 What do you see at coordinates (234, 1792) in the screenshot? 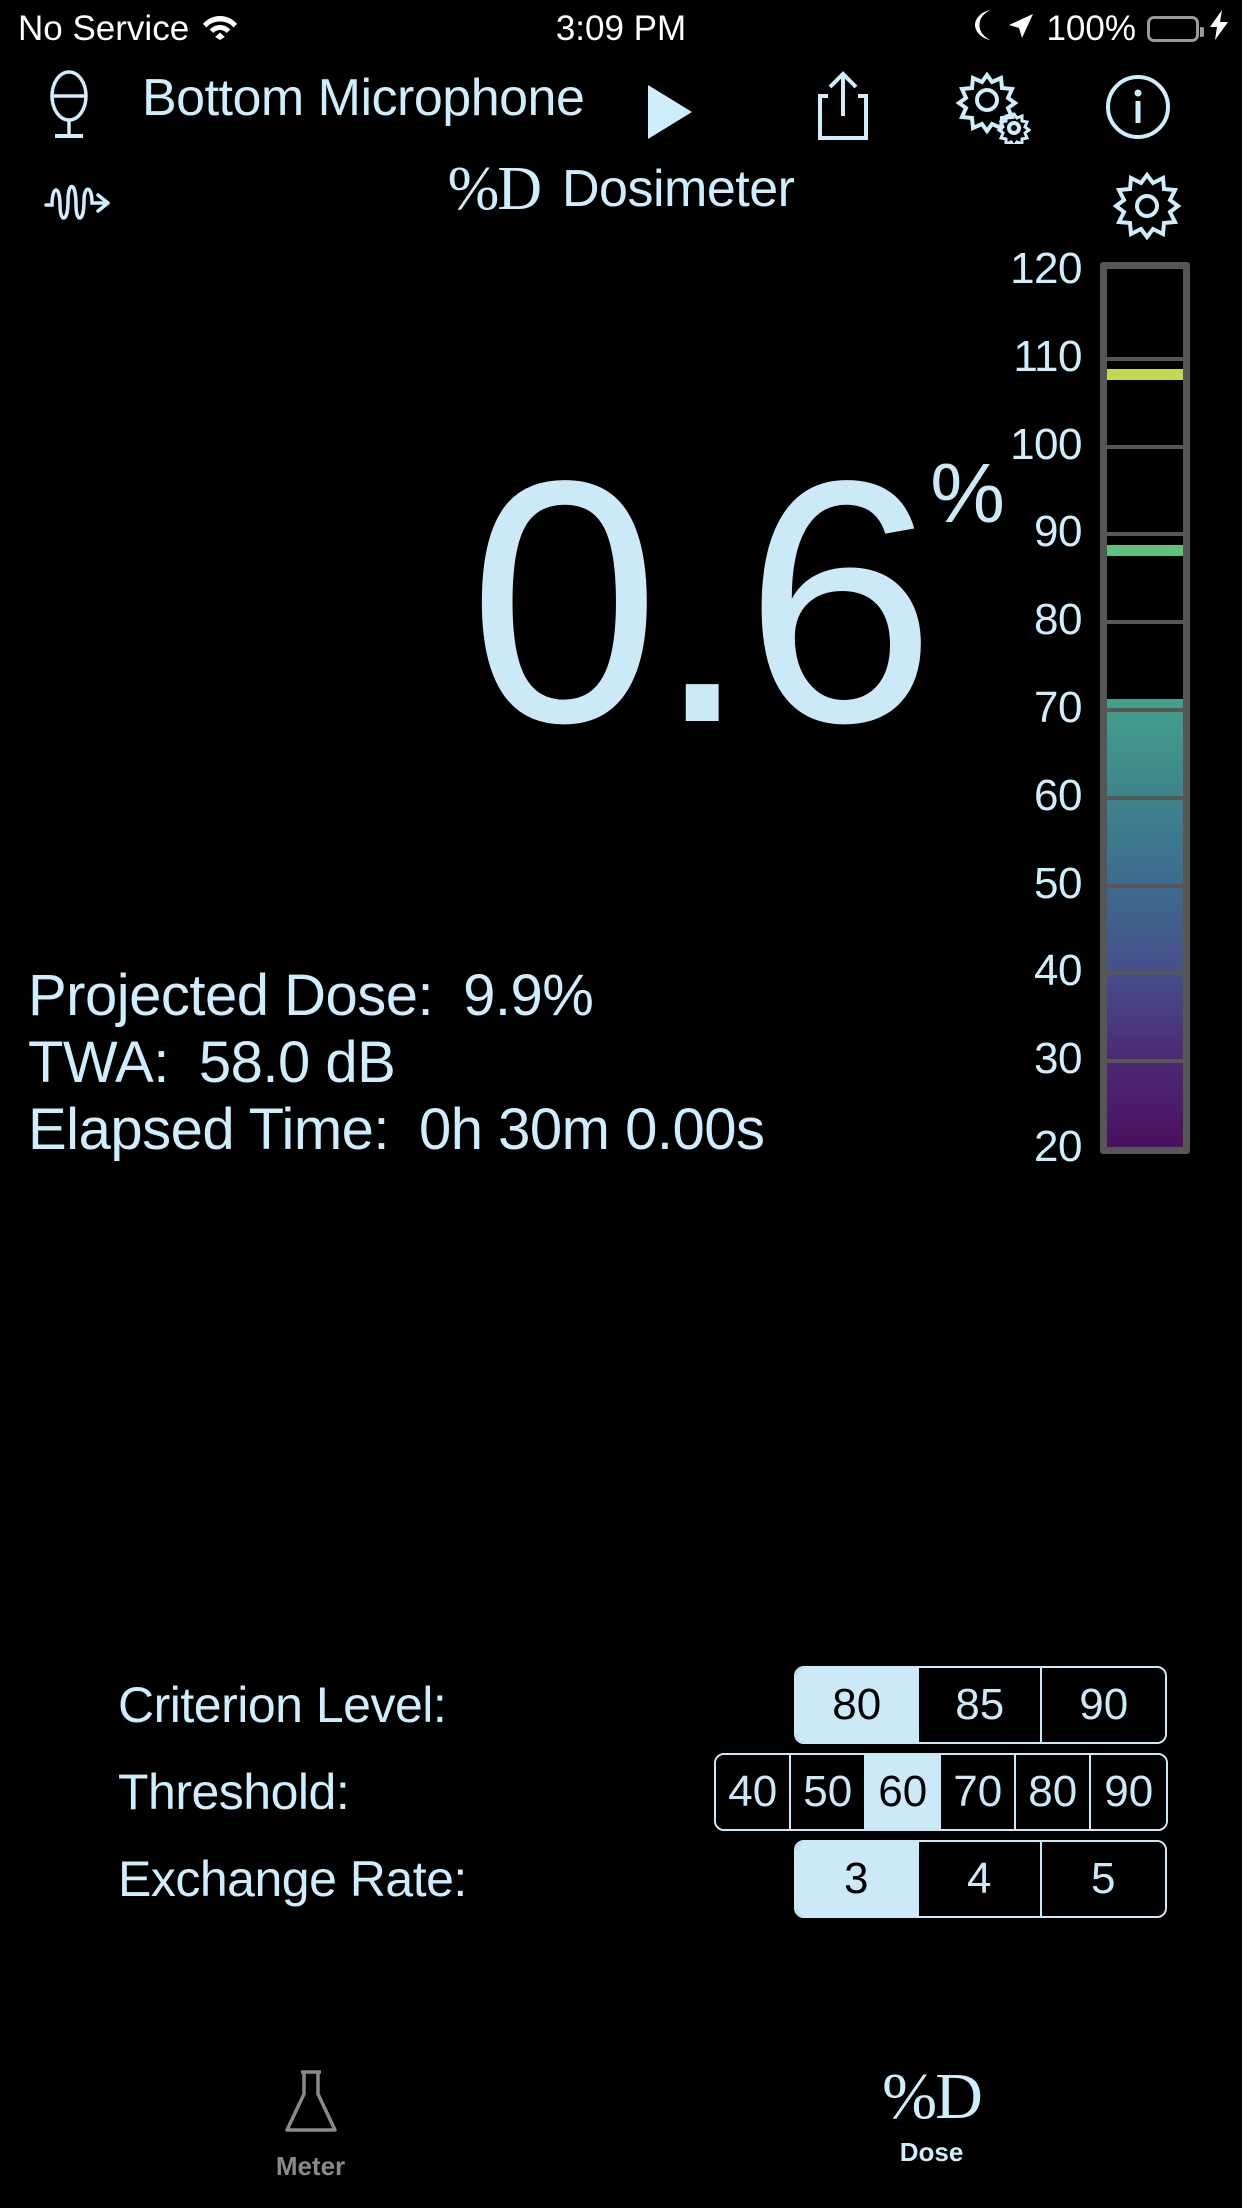
I see `control-label-threshold: Threshold:` at bounding box center [234, 1792].